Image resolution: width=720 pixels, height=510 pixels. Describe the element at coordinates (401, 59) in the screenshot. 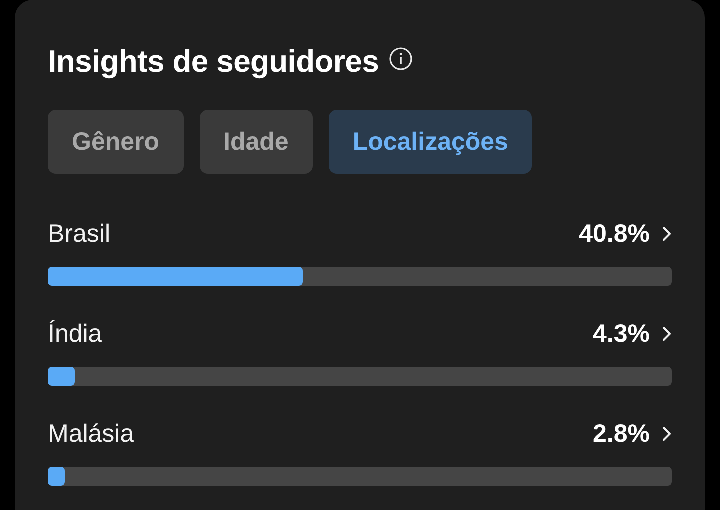

I see `info-icon` at that location.